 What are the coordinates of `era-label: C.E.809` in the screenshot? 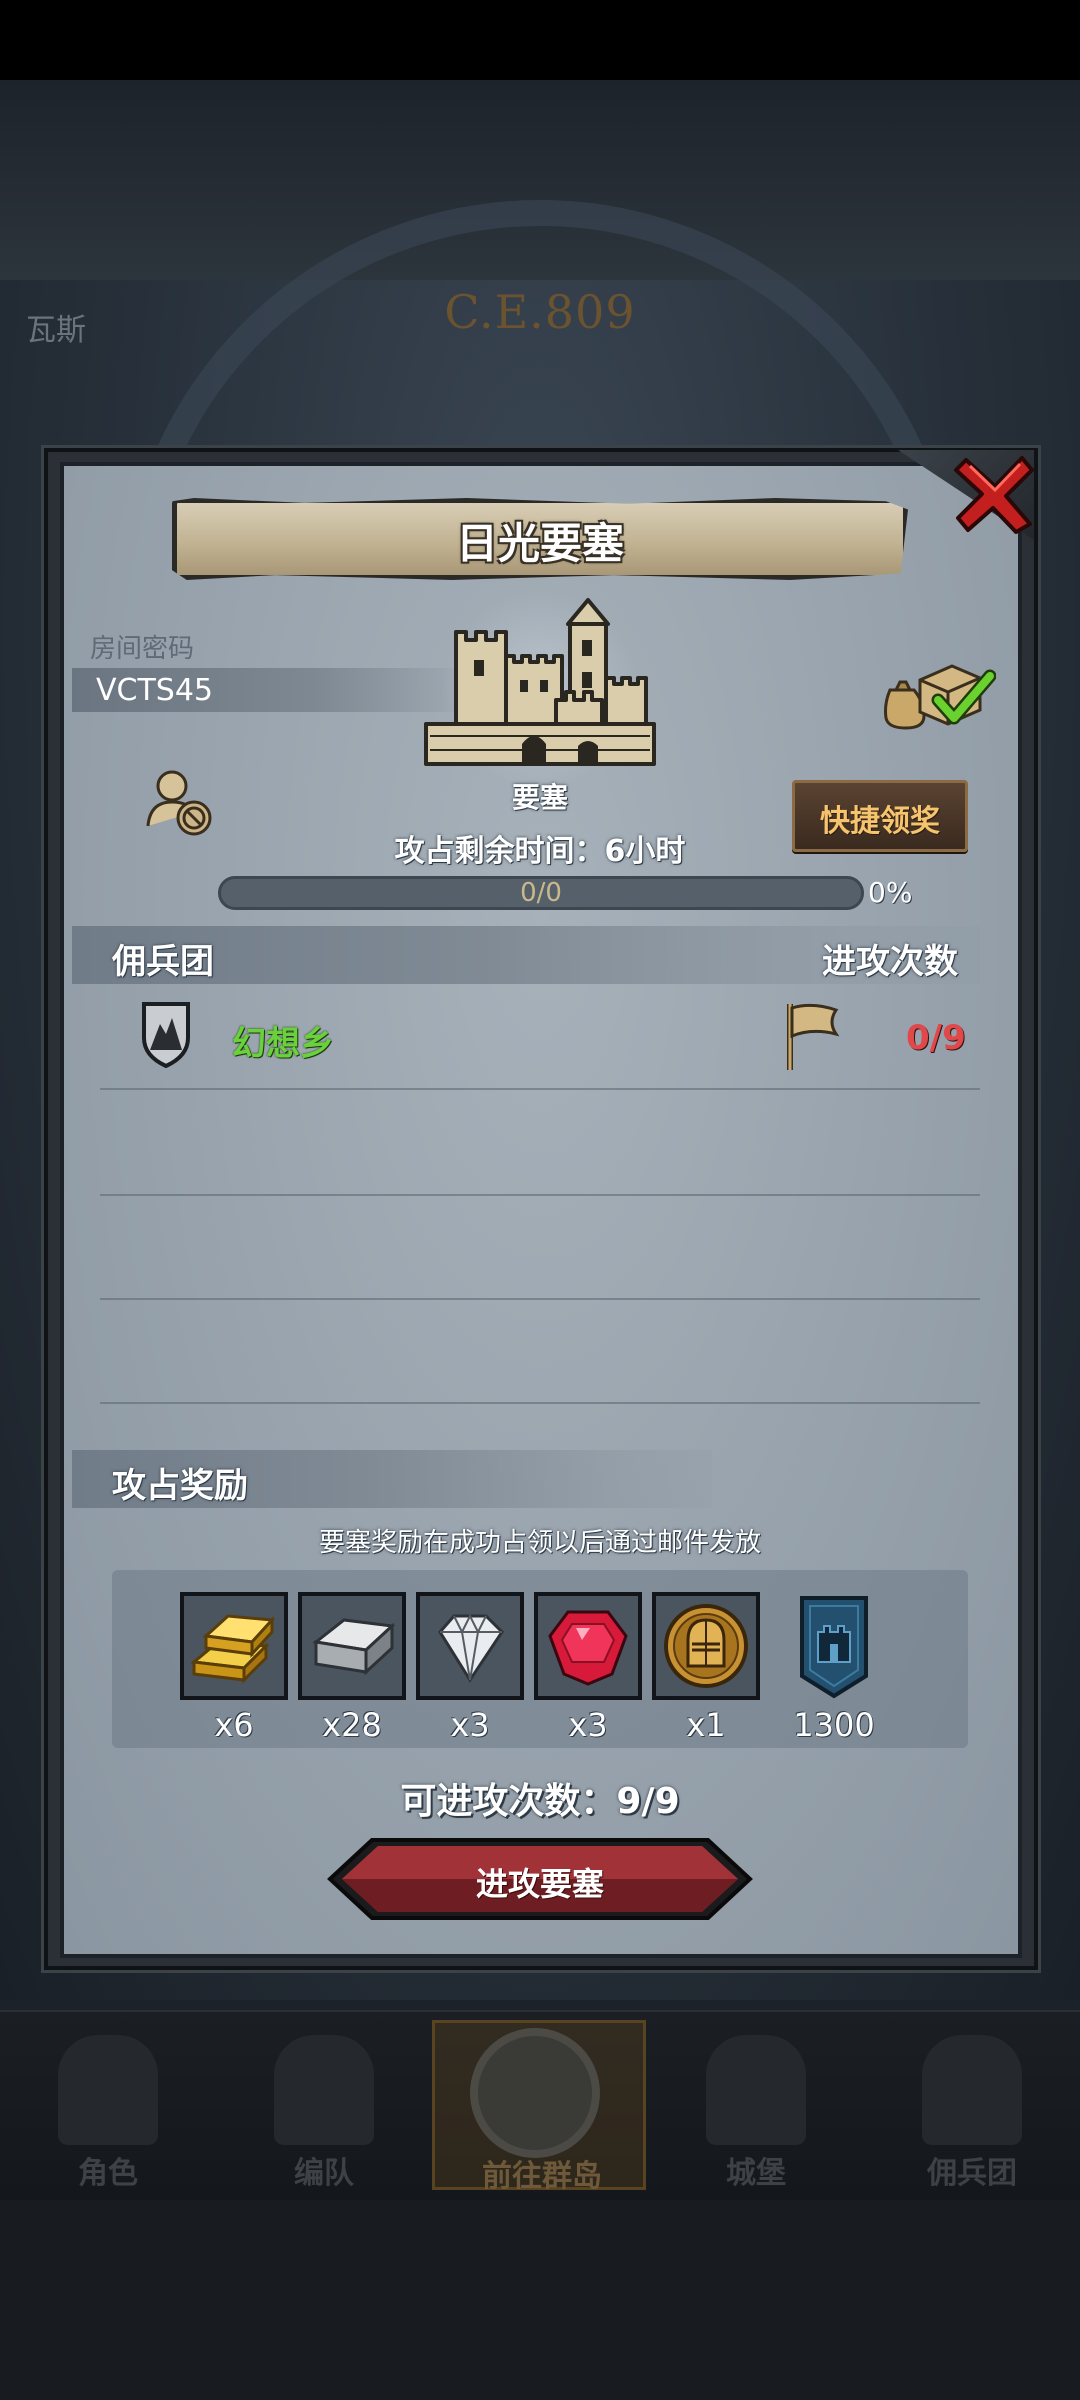 It's located at (540, 312).